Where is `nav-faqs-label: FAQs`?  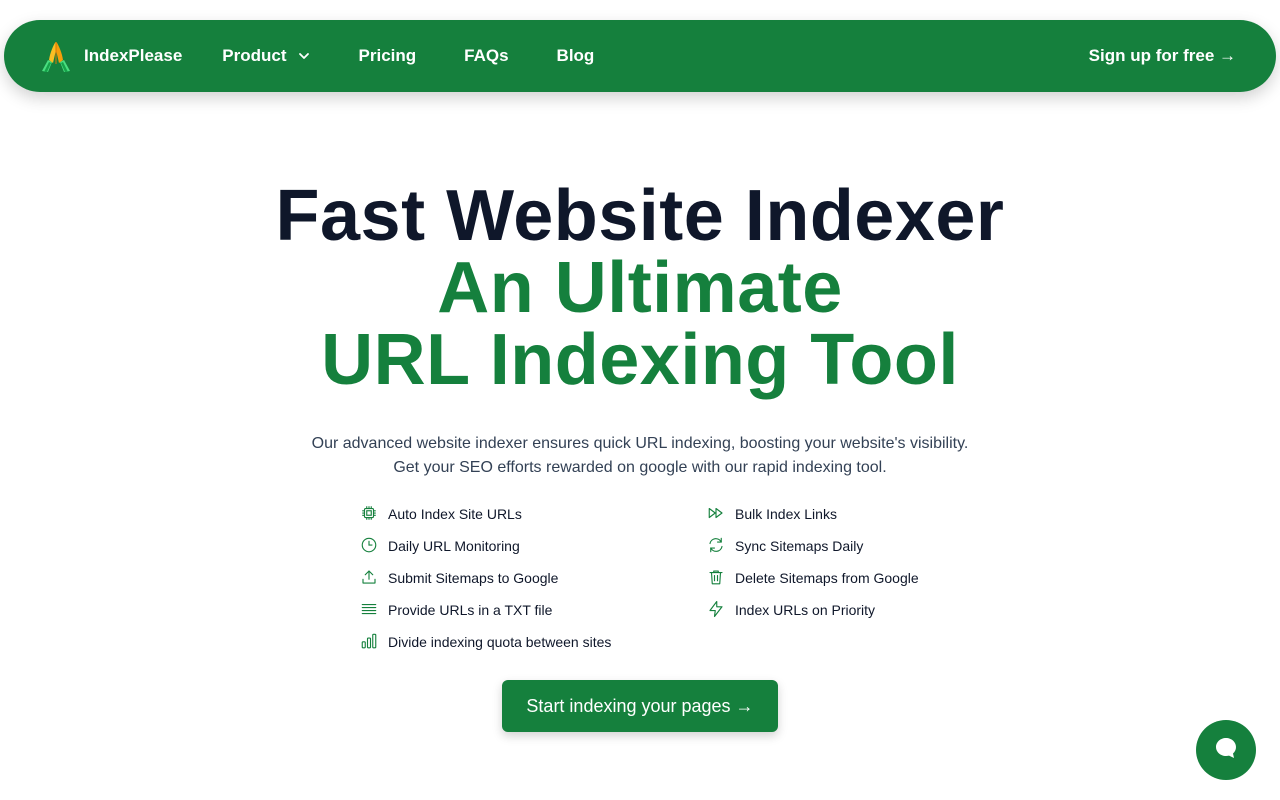 nav-faqs-label: FAQs is located at coordinates (486, 55).